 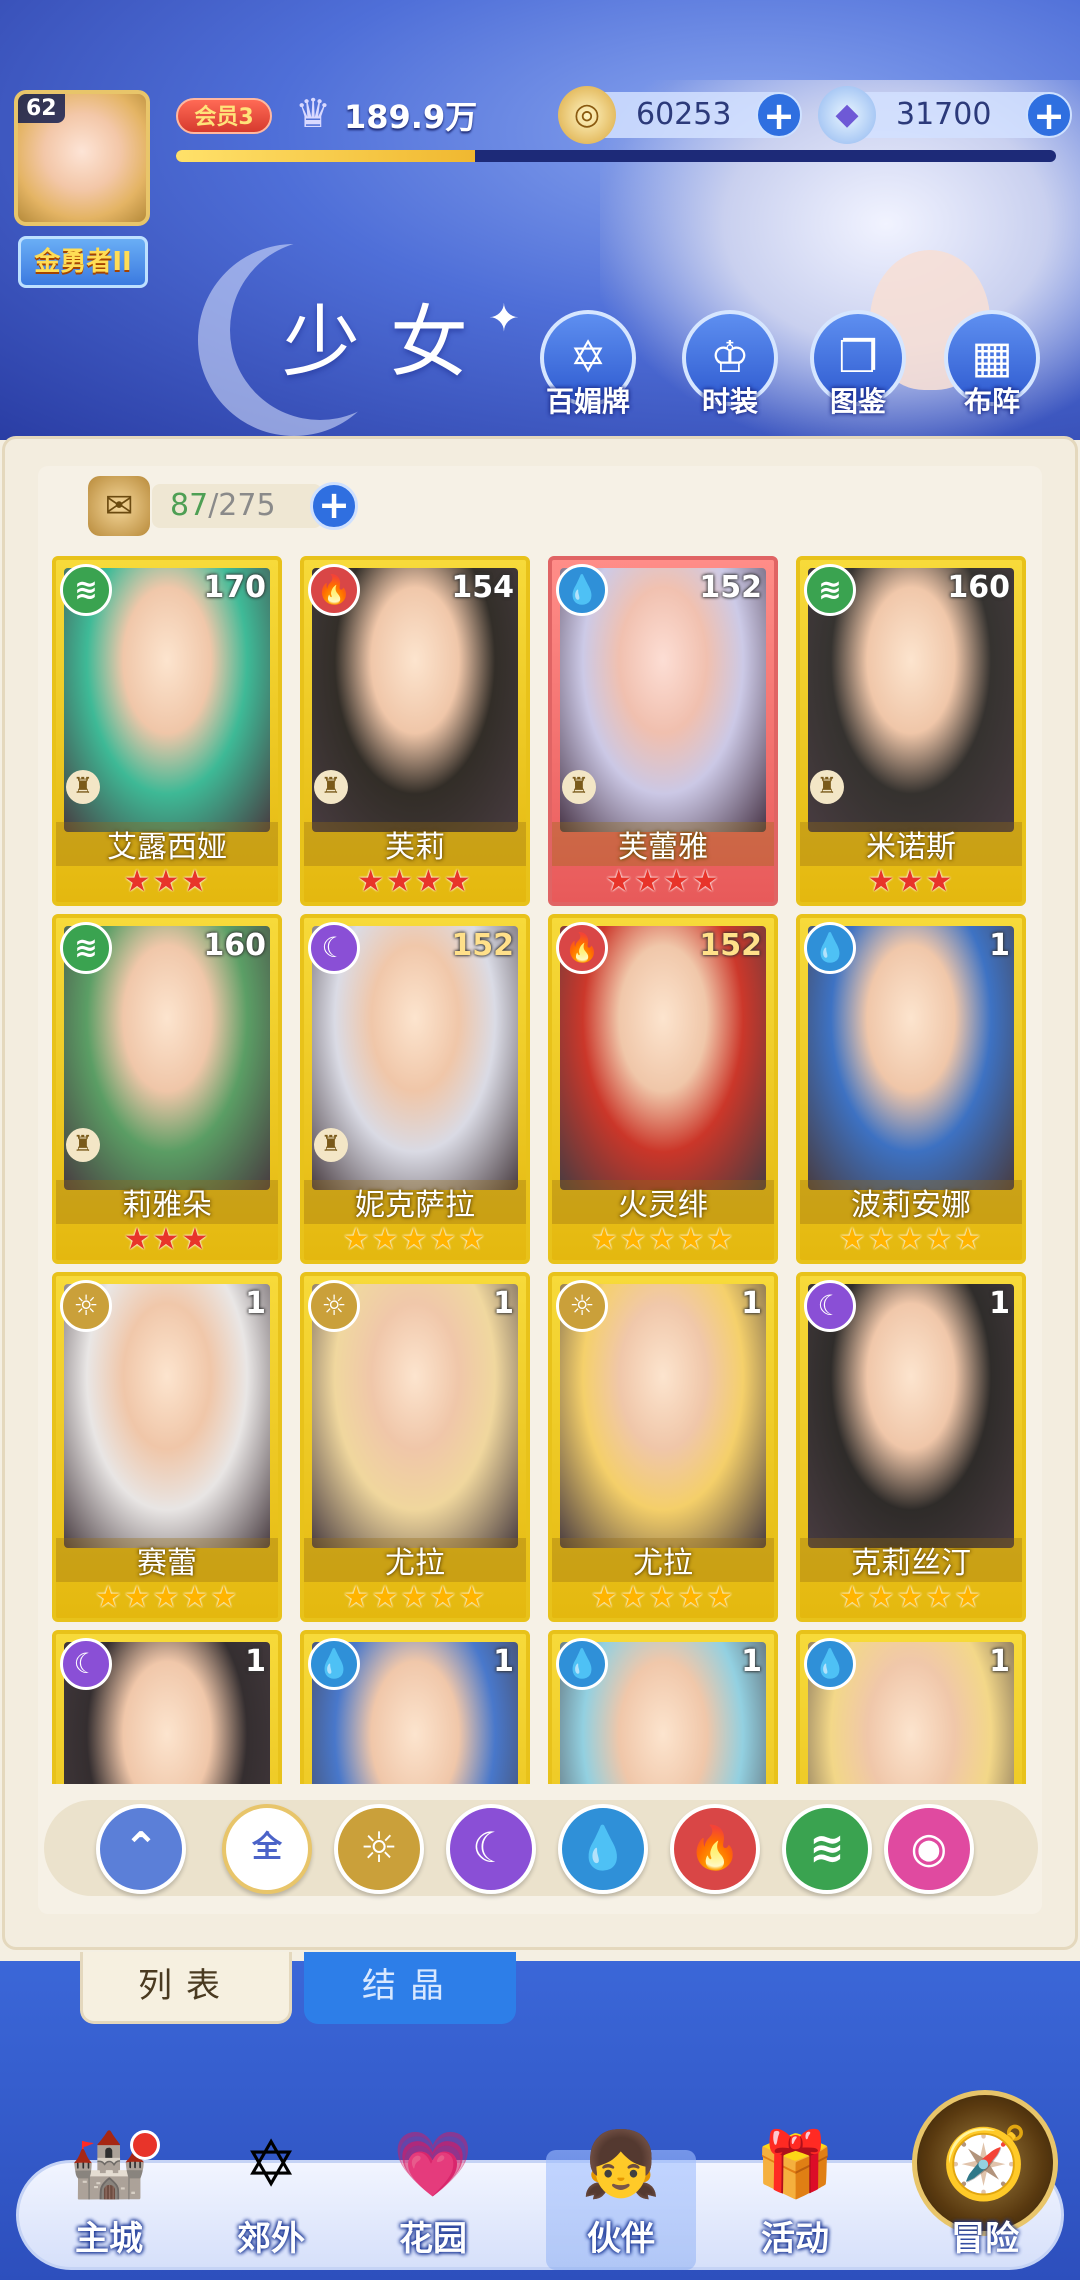 I want to click on filter-wind-button: ≋, so click(x=827, y=1849).